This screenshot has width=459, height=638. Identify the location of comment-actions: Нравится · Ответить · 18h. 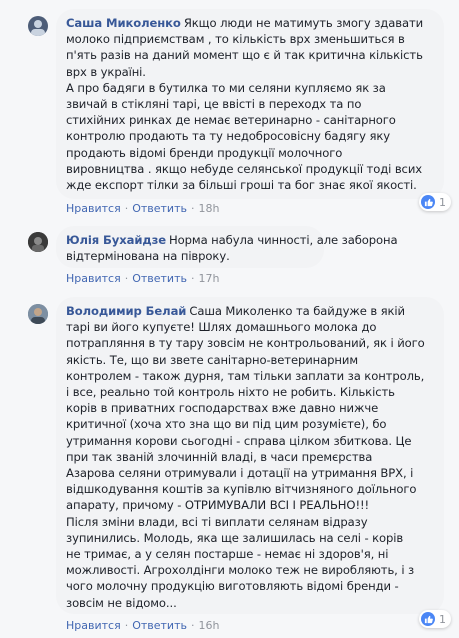
(142, 208).